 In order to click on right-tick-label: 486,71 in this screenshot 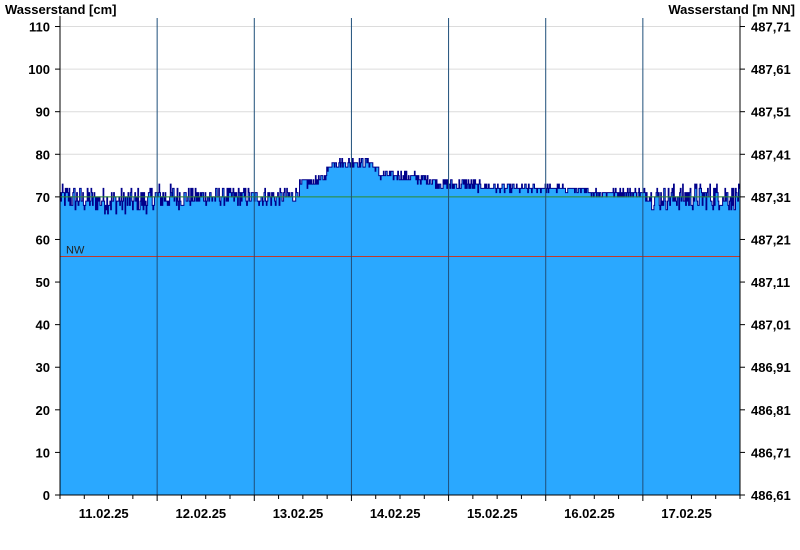, I will do `click(771, 452)`.